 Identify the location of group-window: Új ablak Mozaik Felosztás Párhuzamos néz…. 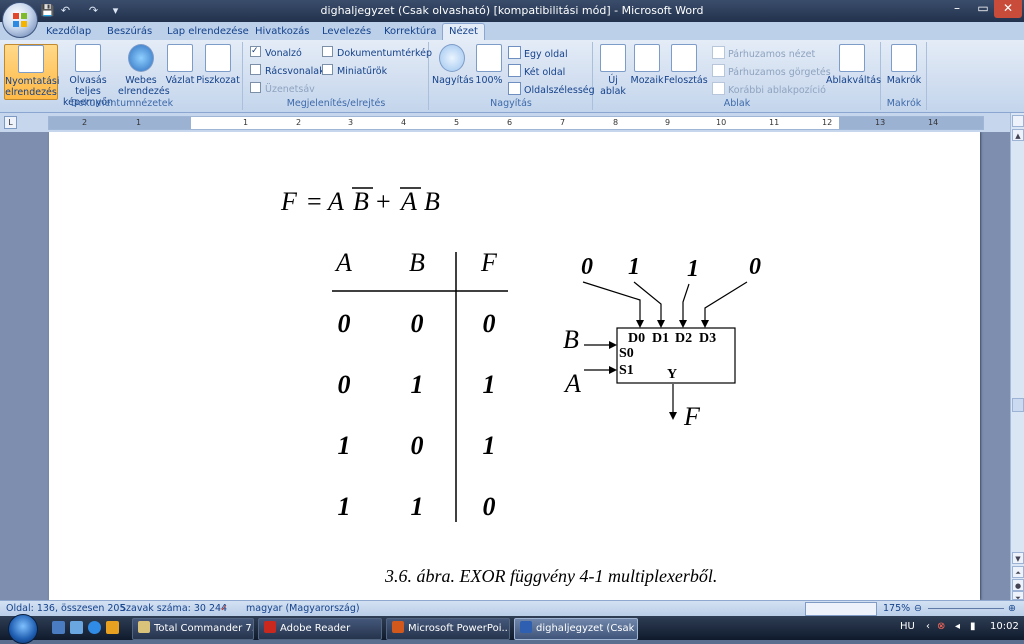
(737, 76).